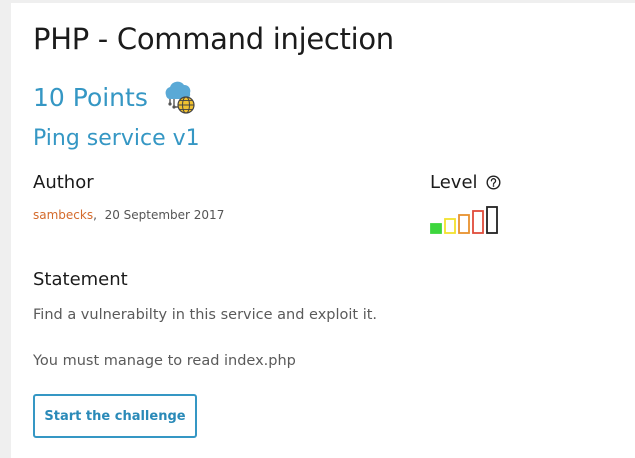 The image size is (635, 458). What do you see at coordinates (115, 416) in the screenshot?
I see `start-challenge-button: Start the challenge` at bounding box center [115, 416].